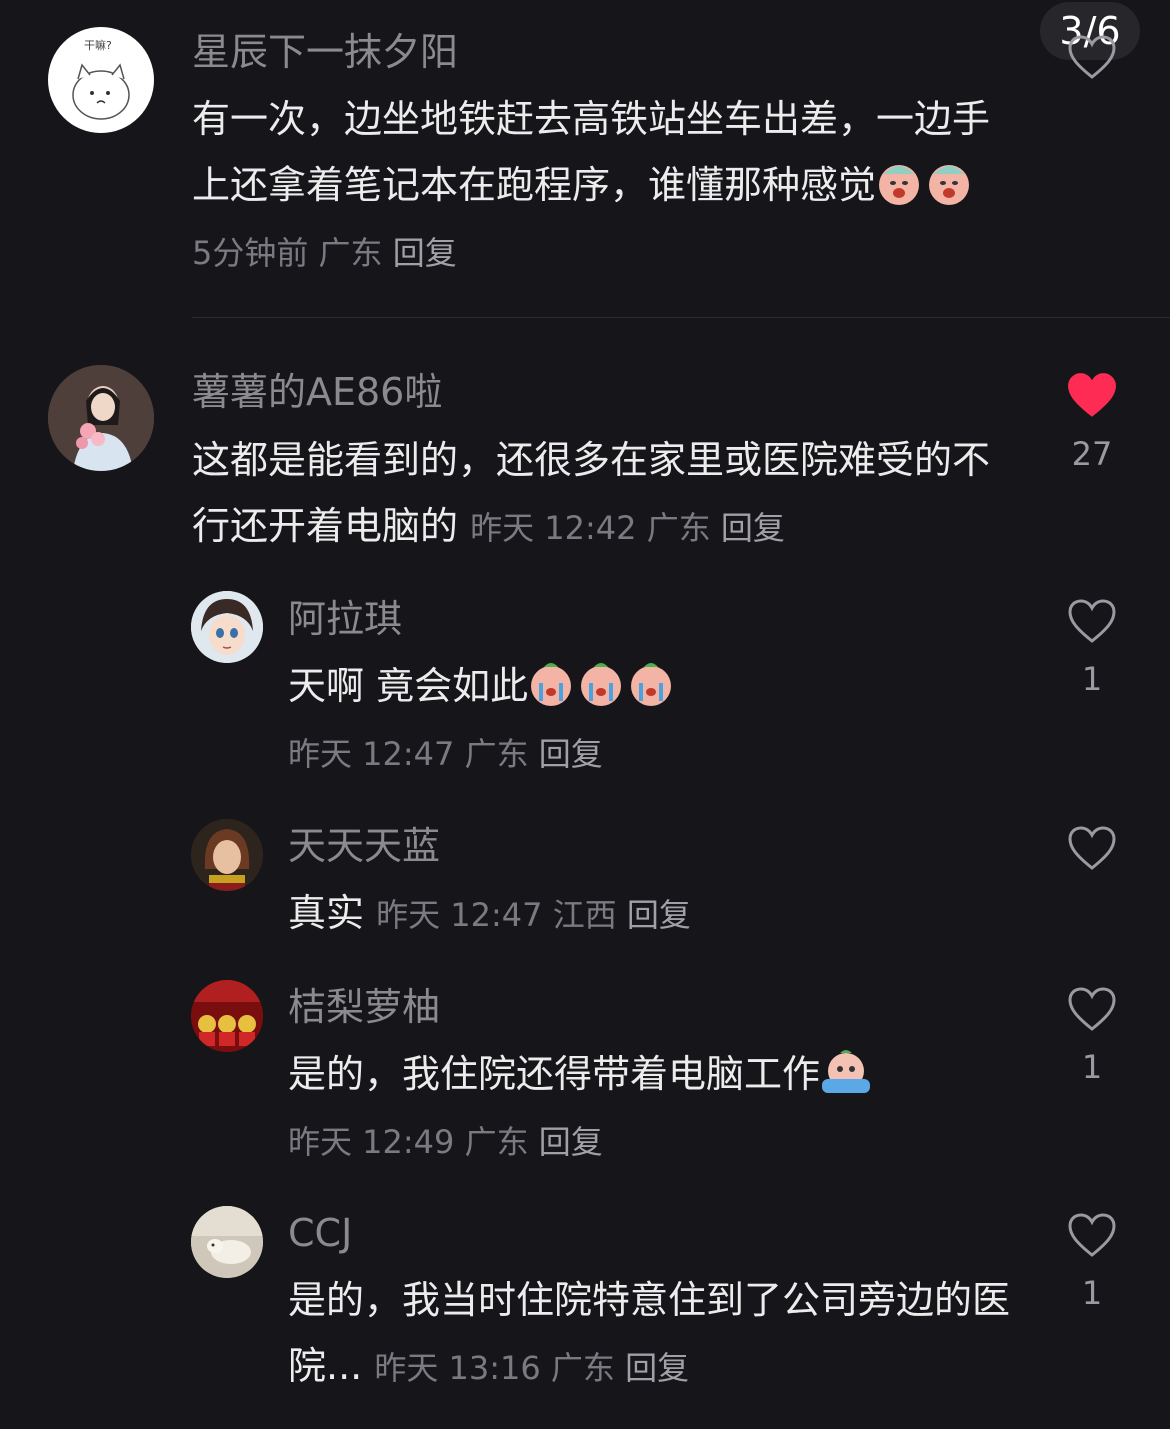 The image size is (1170, 1429). What do you see at coordinates (1092, 395) in the screenshot?
I see `heart-filled-icon` at bounding box center [1092, 395].